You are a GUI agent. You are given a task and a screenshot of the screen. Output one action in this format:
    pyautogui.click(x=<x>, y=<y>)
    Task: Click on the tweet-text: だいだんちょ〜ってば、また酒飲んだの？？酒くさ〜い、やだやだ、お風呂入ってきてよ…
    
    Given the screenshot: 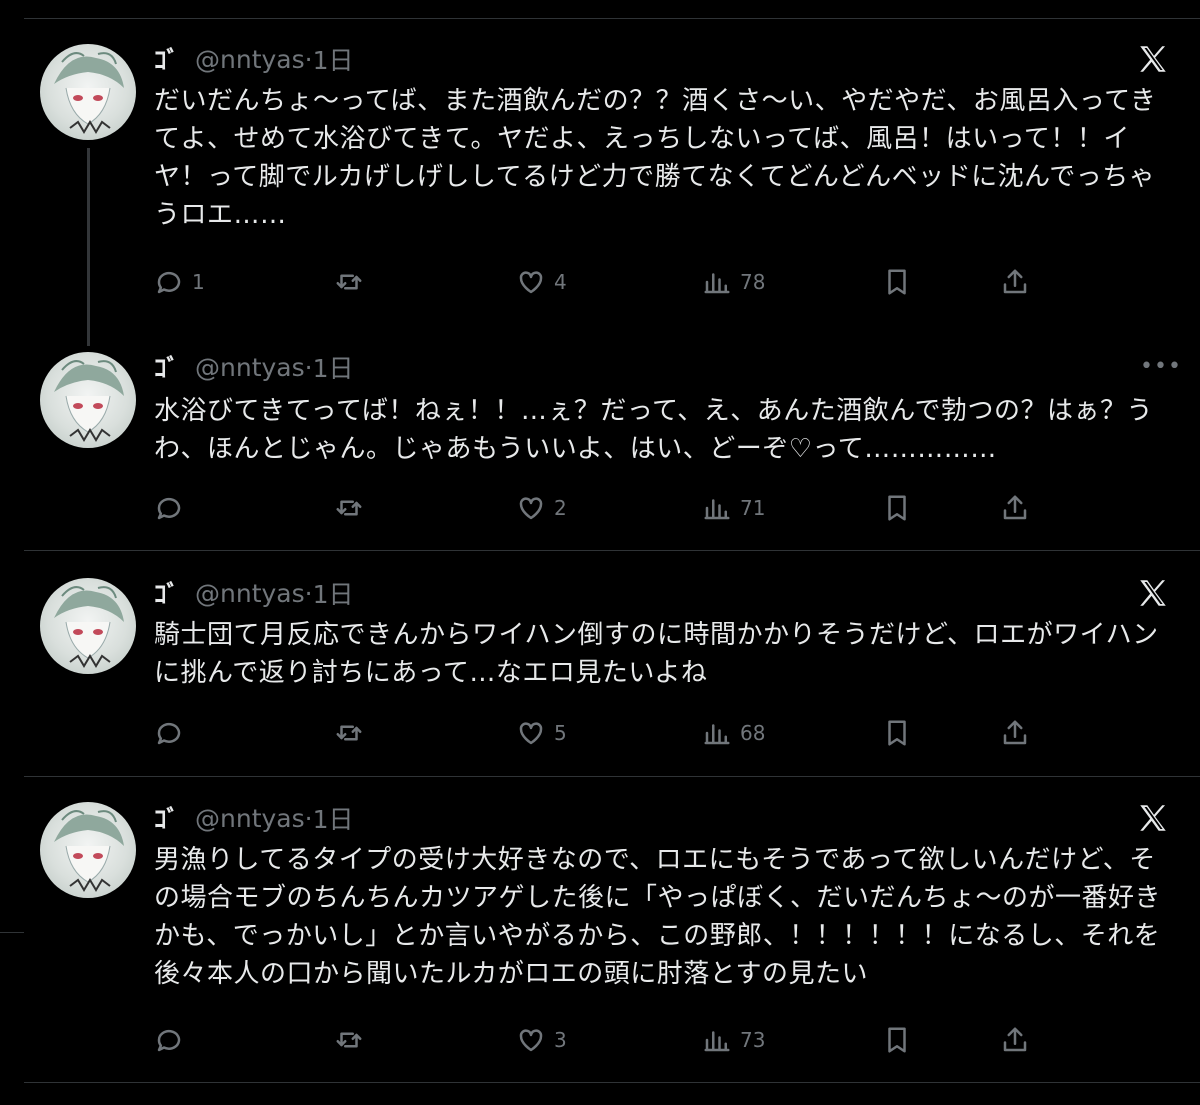 What is the action you would take?
    pyautogui.click(x=655, y=158)
    